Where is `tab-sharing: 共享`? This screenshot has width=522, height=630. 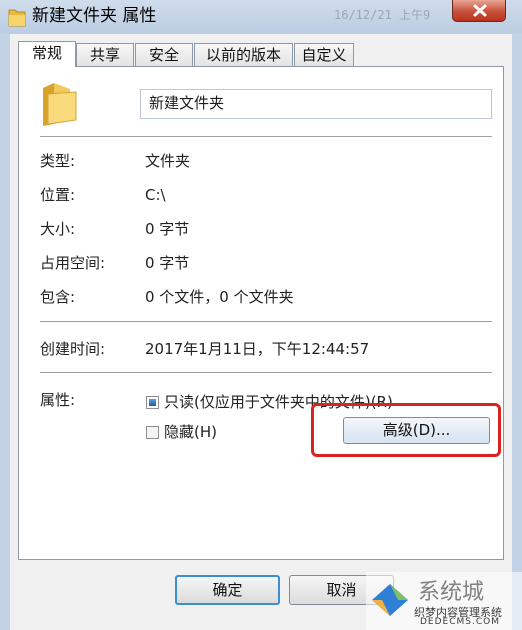 tab-sharing: 共享 is located at coordinates (105, 54).